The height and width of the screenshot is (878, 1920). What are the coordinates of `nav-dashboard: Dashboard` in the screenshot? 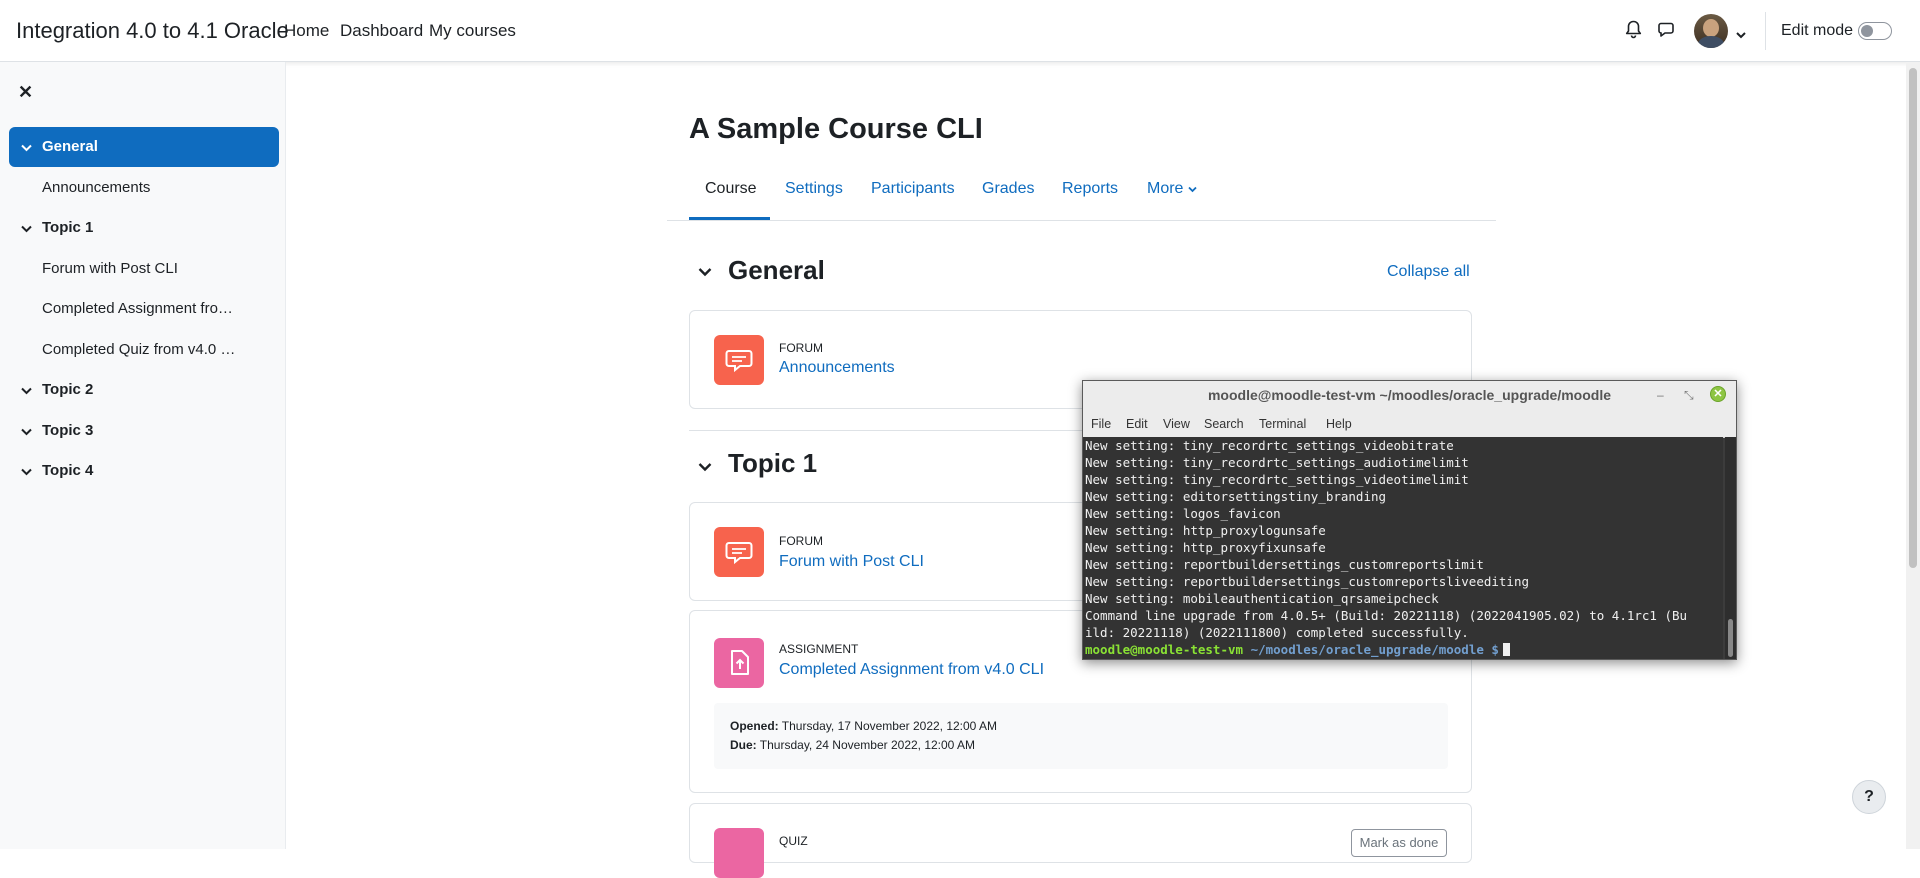 It's located at (381, 31).